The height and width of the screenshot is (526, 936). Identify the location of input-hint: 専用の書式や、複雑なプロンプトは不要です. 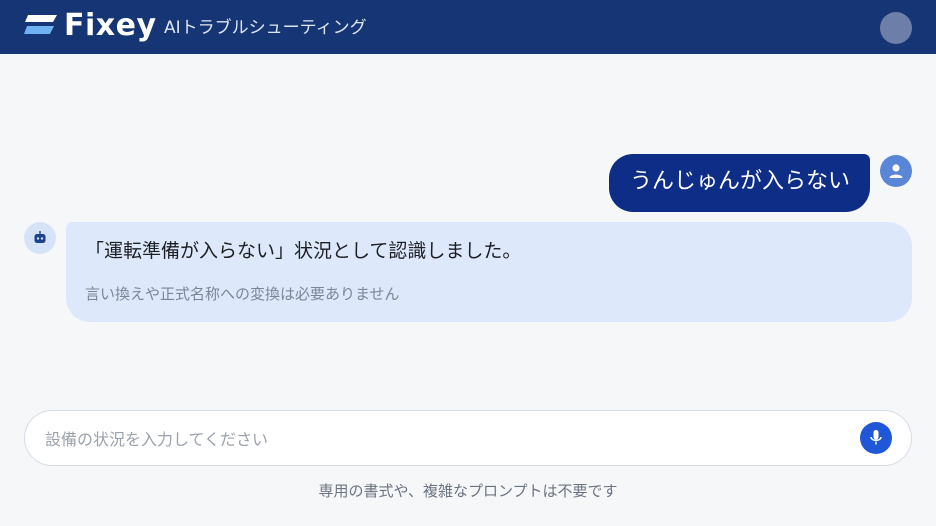
(468, 491).